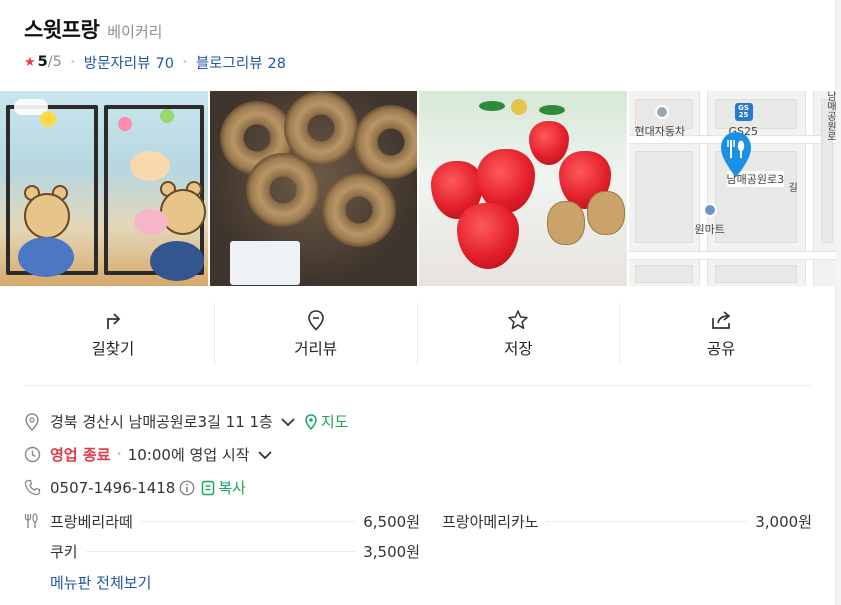  I want to click on menu-item: 쿠키 3,500원, so click(235, 551).